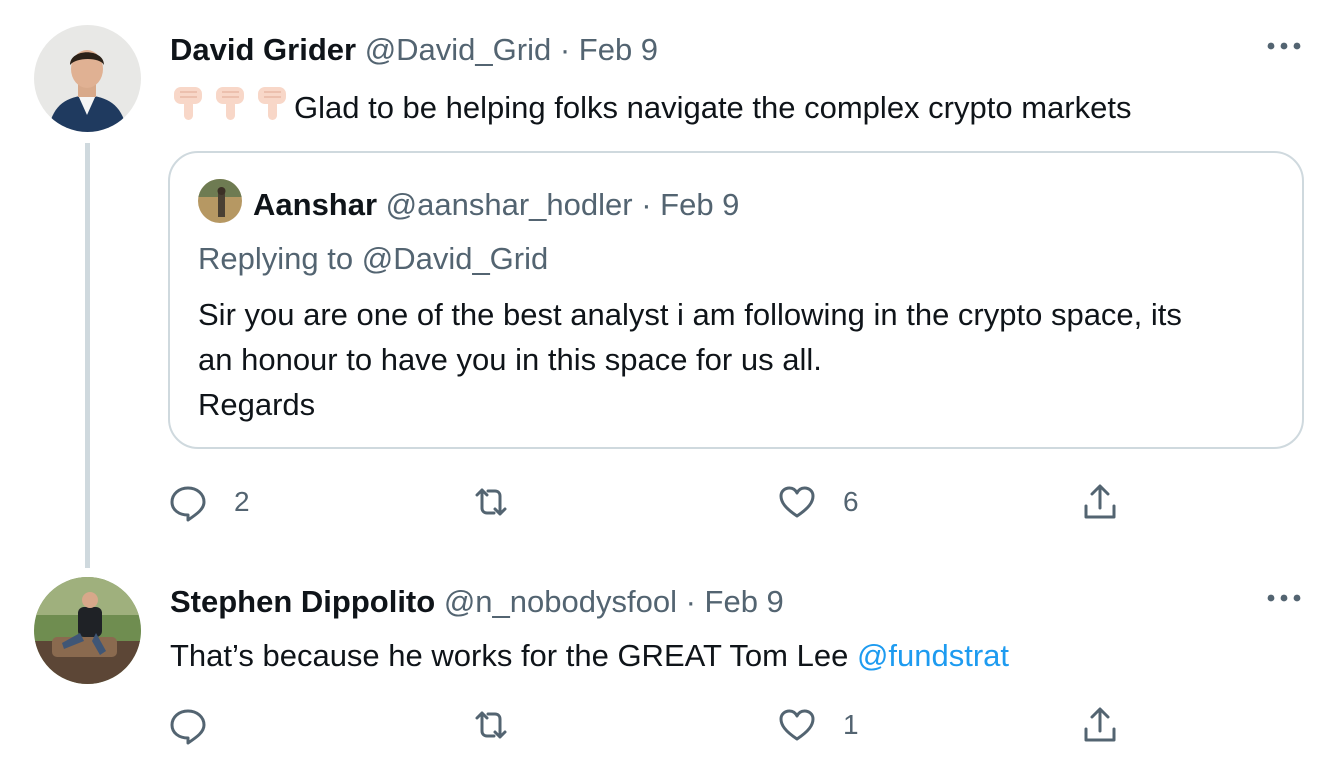  What do you see at coordinates (257, 404) in the screenshot?
I see `quote-text-line: Regards` at bounding box center [257, 404].